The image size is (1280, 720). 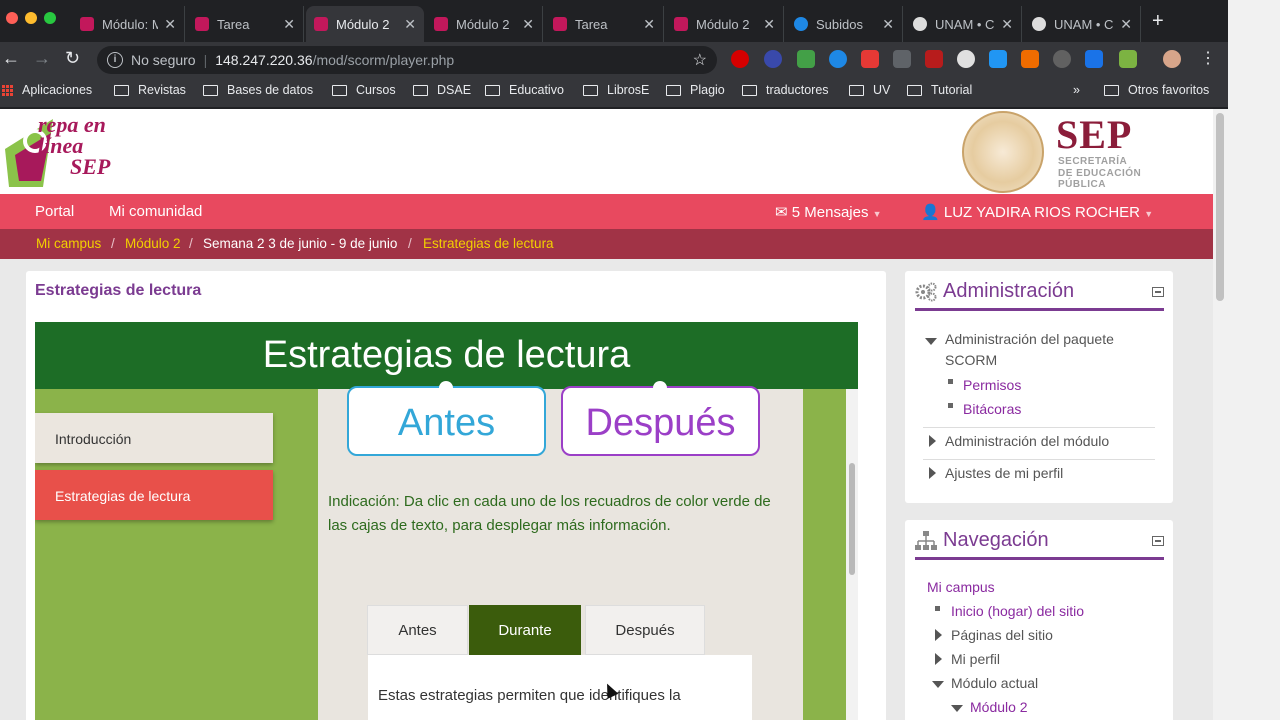 I want to click on forward-icon: →, so click(x=42, y=58).